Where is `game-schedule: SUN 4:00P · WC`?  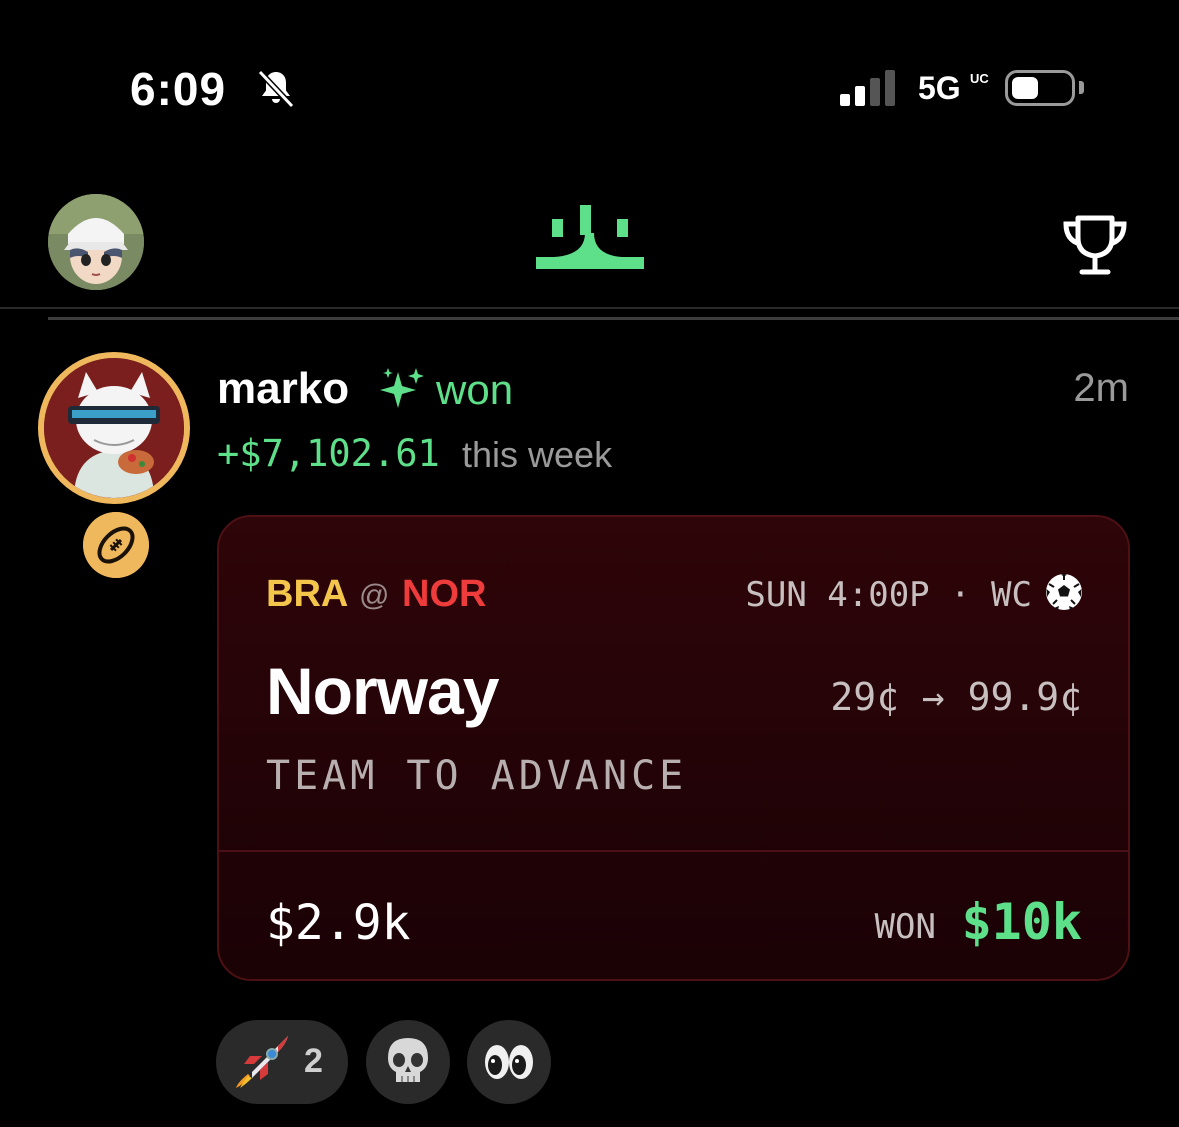 game-schedule: SUN 4:00P · WC is located at coordinates (888, 595).